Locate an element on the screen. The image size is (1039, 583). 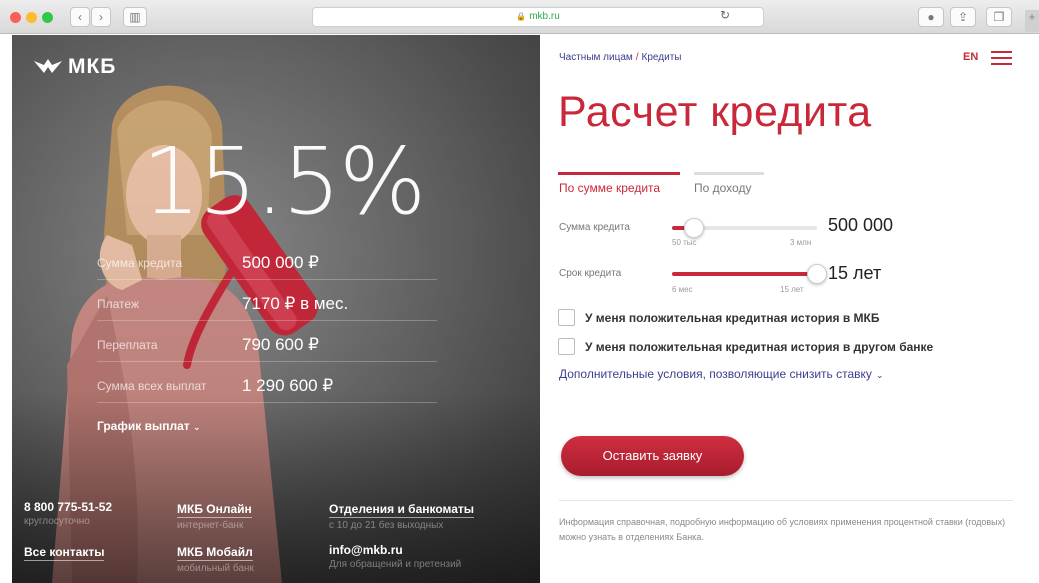
breadcrumb: Частным лицам / Кредиты is located at coordinates (620, 57).